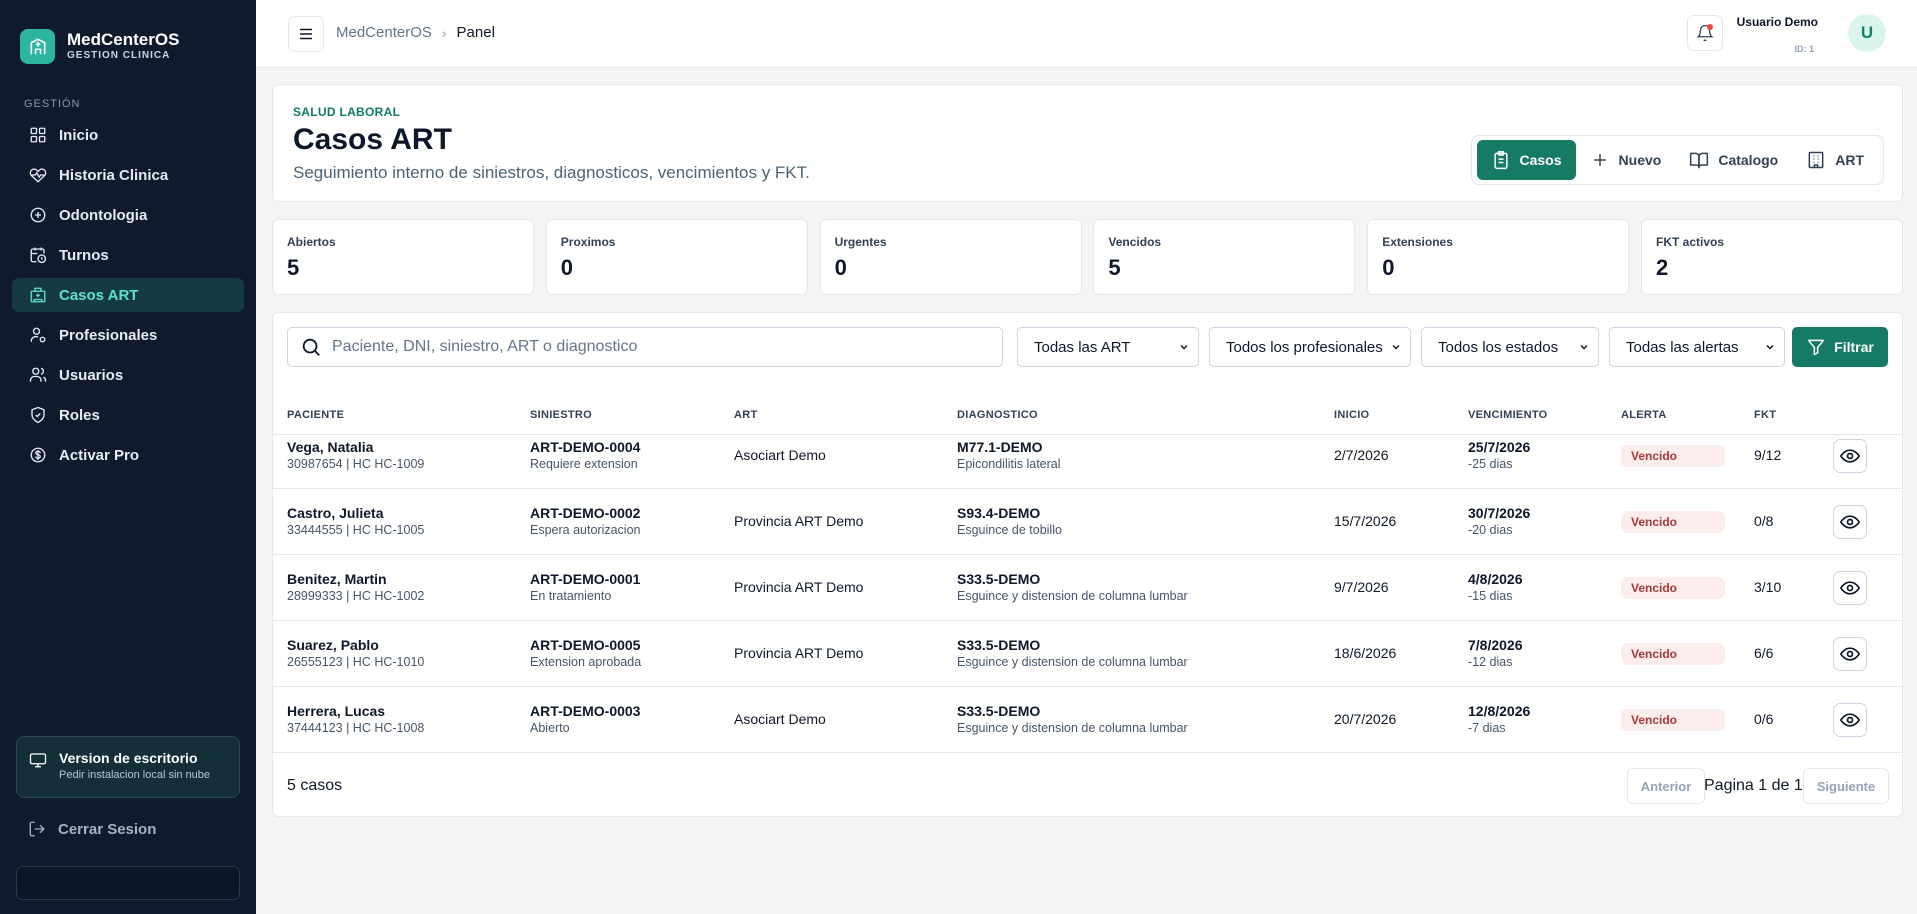 The height and width of the screenshot is (914, 1917). I want to click on stat-card-proximos: Proximos 0, so click(676, 257).